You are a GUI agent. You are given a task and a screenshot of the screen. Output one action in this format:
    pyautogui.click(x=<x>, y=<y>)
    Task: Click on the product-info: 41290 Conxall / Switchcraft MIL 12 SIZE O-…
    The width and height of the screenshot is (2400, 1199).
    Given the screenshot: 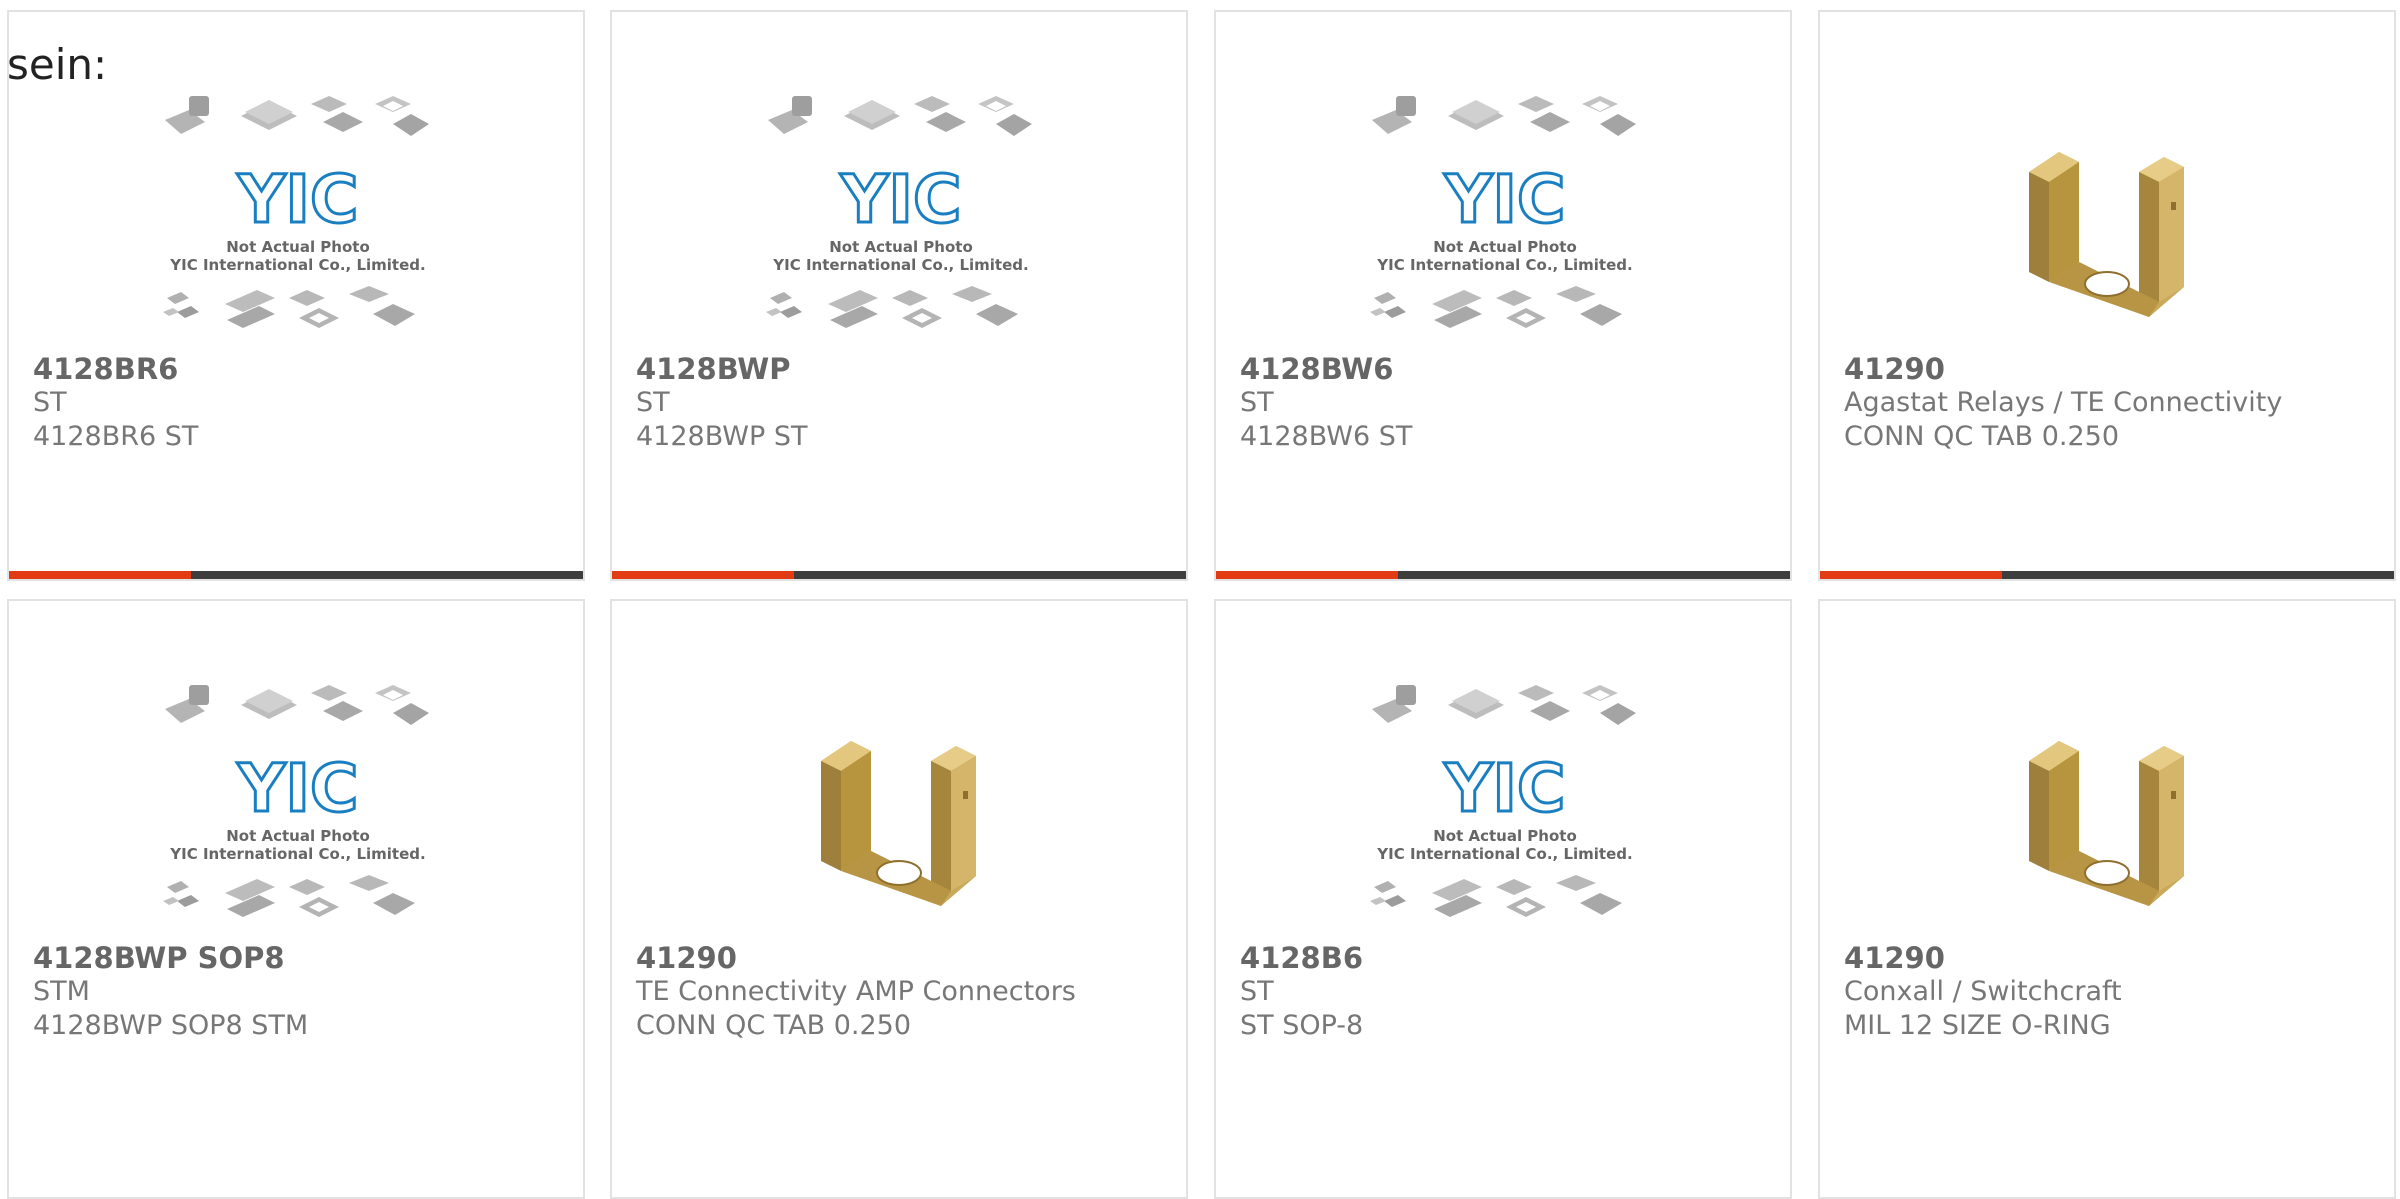 What is the action you would take?
    pyautogui.click(x=2114, y=992)
    